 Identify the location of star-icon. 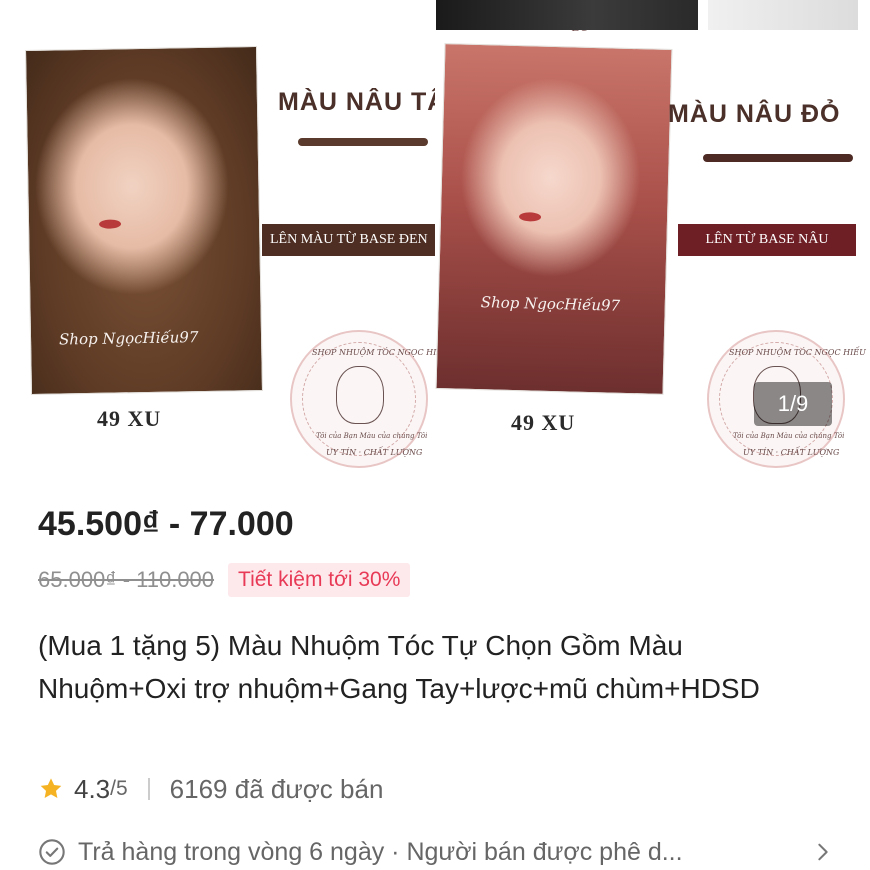
(51, 788).